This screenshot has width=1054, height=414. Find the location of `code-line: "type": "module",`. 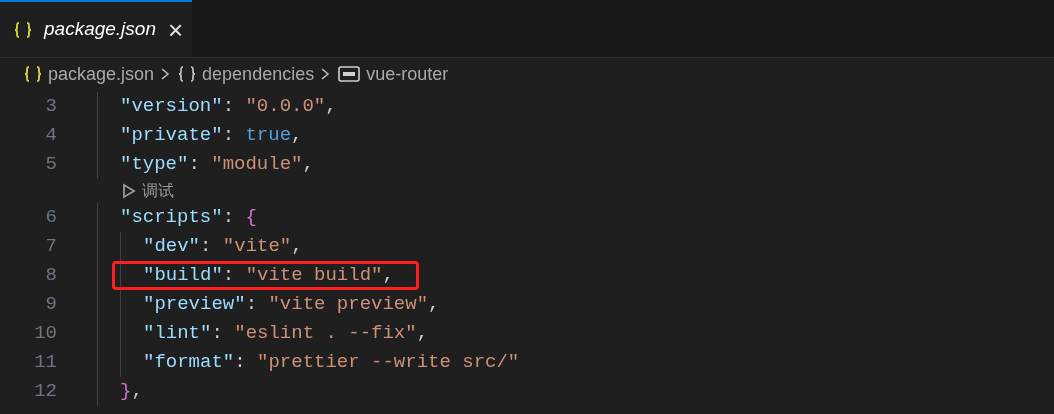

code-line: "type": "module", is located at coordinates (217, 165).